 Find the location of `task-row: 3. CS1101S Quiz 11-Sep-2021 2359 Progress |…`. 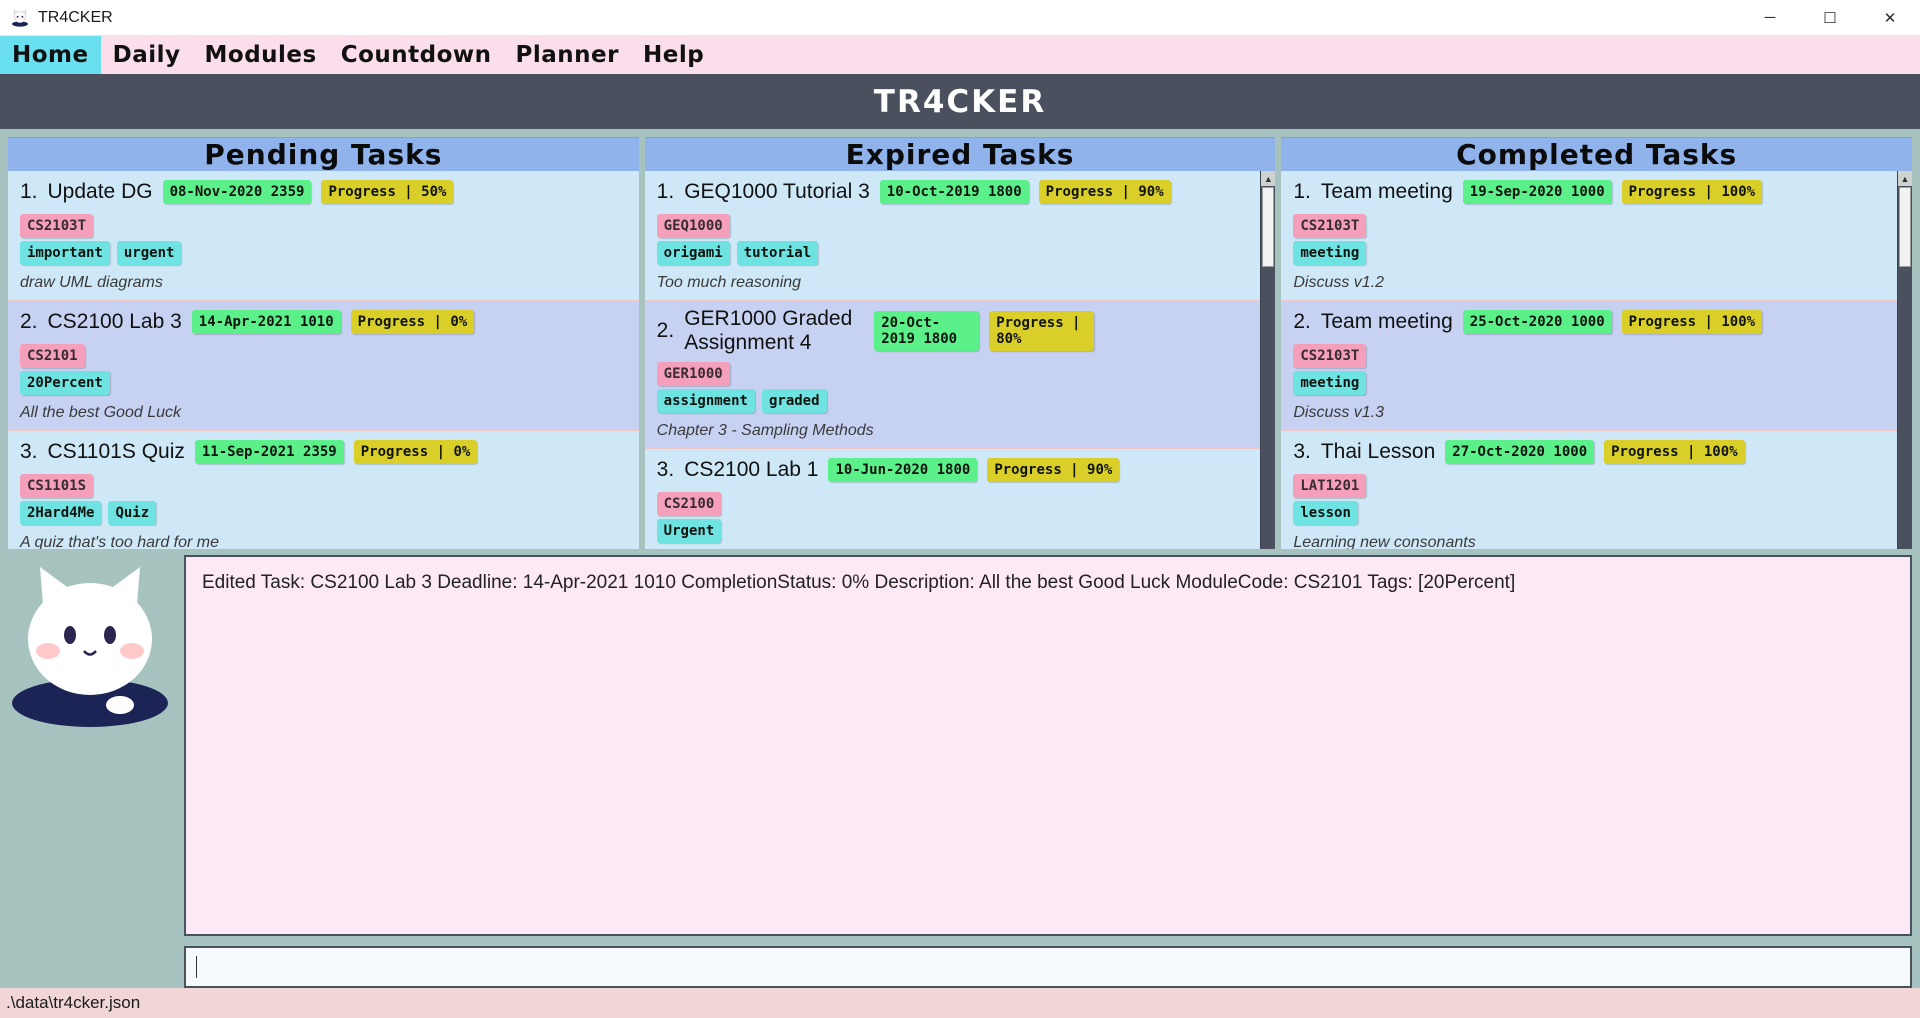

task-row: 3. CS1101S Quiz 11-Sep-2021 2359 Progress |… is located at coordinates (323, 490).